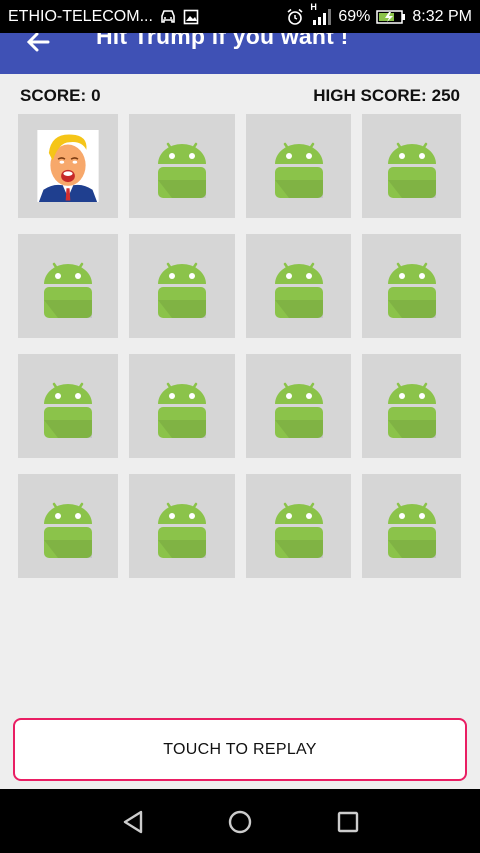  What do you see at coordinates (168, 17) in the screenshot?
I see `car-icon` at bounding box center [168, 17].